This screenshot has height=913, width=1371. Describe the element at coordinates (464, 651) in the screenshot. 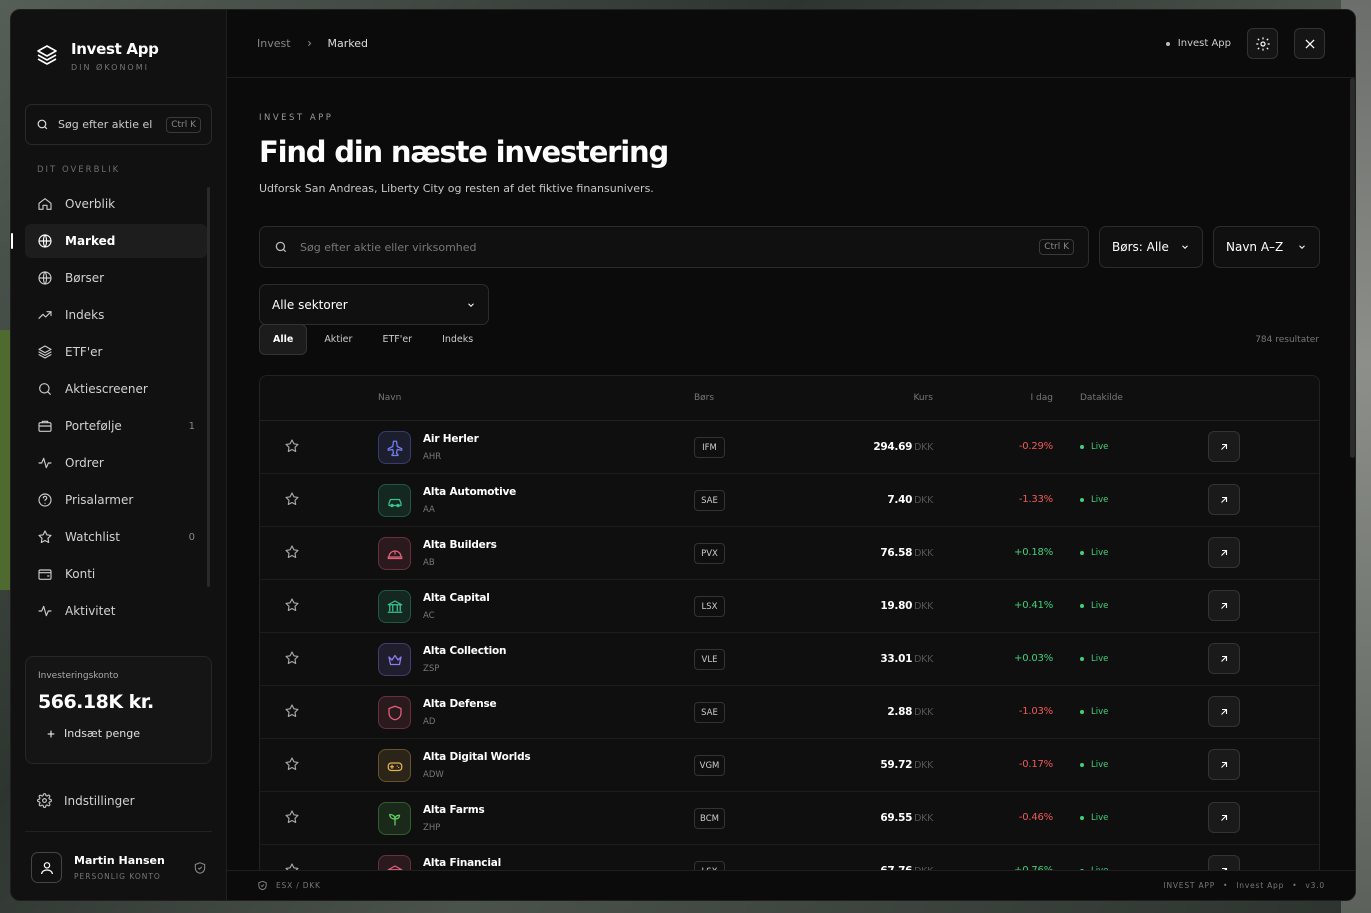

I see `company-name: Alta Collection` at that location.